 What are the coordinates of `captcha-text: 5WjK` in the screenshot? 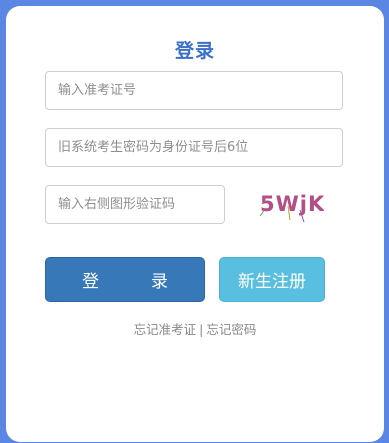 It's located at (292, 204).